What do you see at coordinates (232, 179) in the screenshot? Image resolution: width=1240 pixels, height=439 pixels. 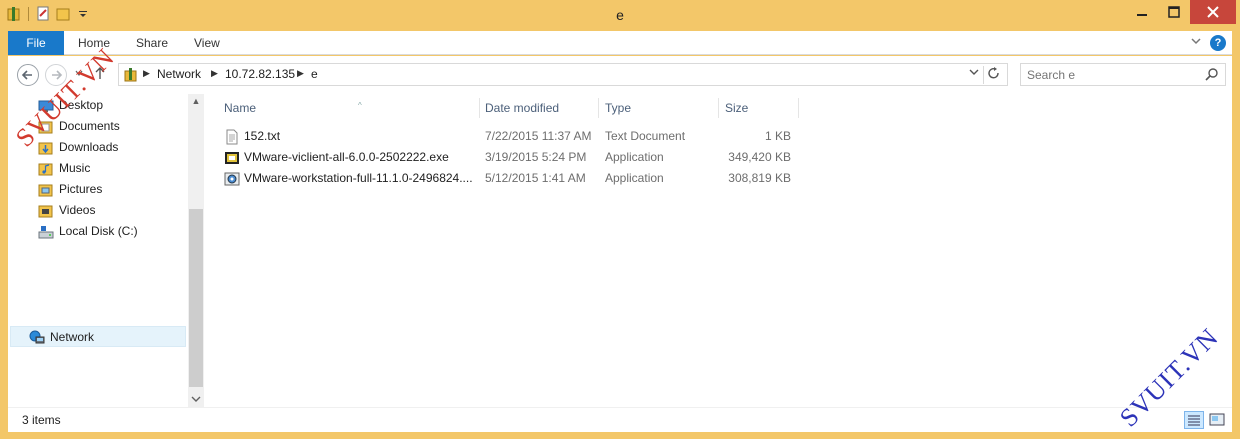 I see `installer-icon` at bounding box center [232, 179].